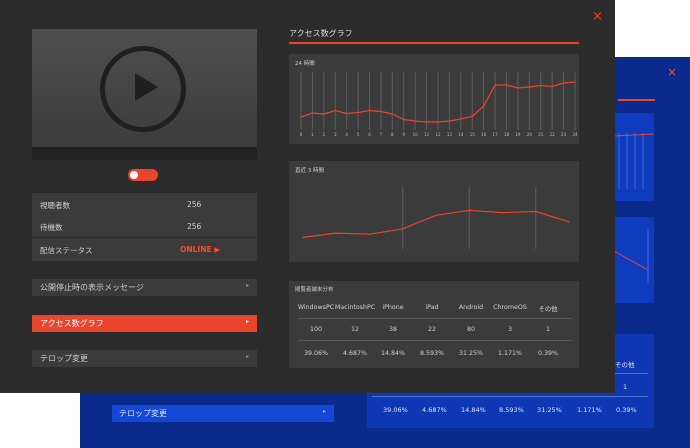  I want to click on x-tick-label: 13, so click(450, 134).